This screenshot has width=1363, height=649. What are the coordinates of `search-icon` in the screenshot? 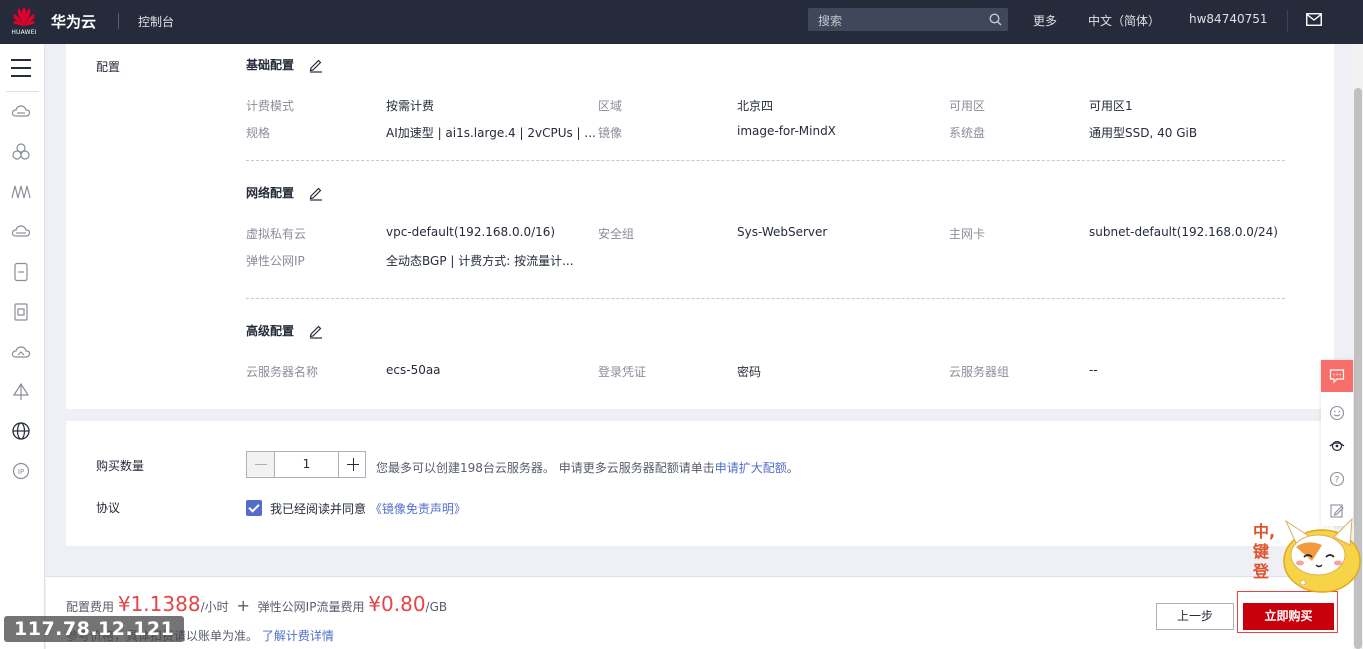 It's located at (995, 19).